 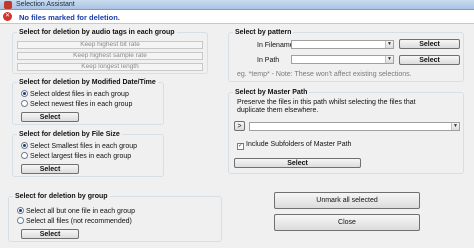 I want to click on radio-label: Select Smallest files in each group, so click(x=83, y=146).